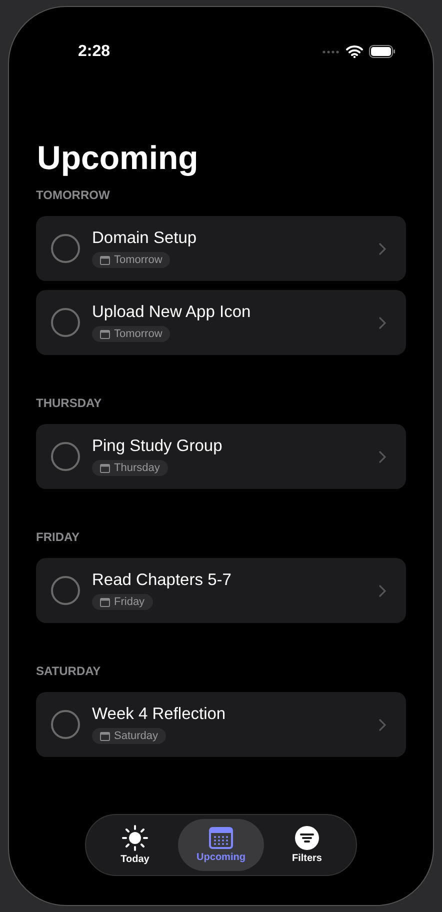  What do you see at coordinates (118, 158) in the screenshot?
I see `page-title: Upcoming` at bounding box center [118, 158].